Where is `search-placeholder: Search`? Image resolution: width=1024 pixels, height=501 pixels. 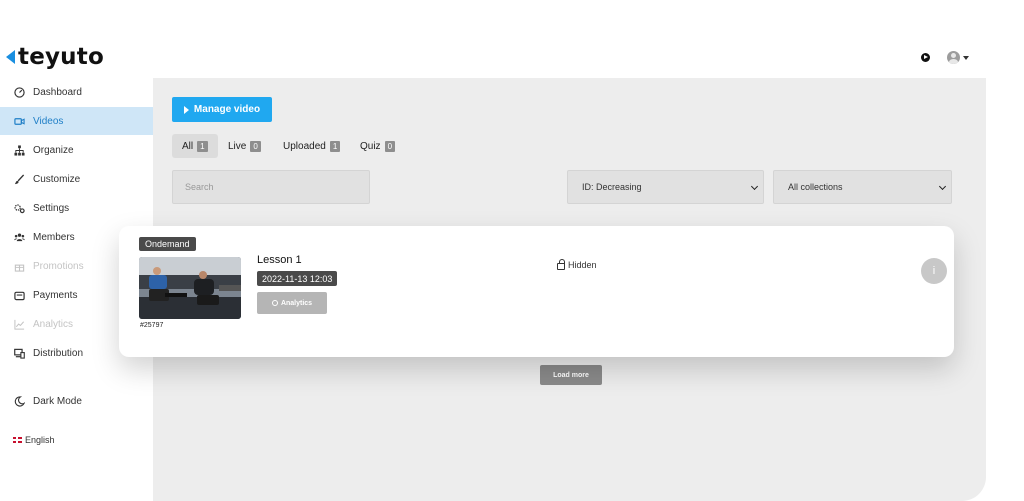
search-placeholder: Search is located at coordinates (199, 187).